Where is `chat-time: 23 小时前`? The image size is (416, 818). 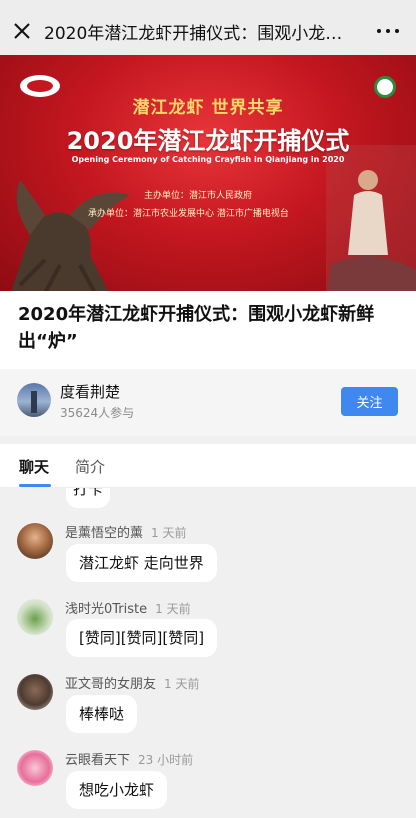
chat-time: 23 小时前 is located at coordinates (166, 760).